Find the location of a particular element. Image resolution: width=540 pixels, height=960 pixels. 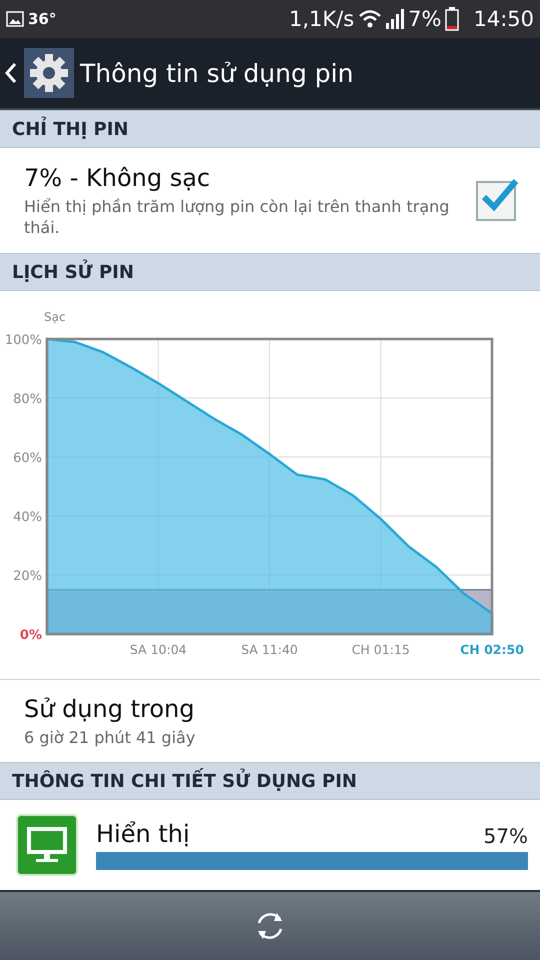

back-icon is located at coordinates (11, 73).